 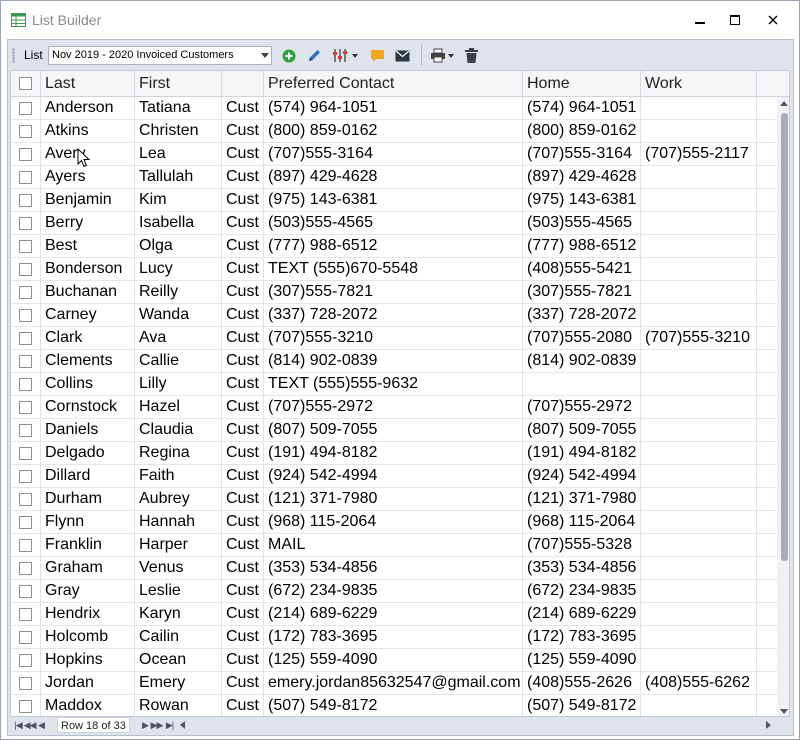 I want to click on cell-preferred-contact: (807) 509-7055, so click(x=393, y=430).